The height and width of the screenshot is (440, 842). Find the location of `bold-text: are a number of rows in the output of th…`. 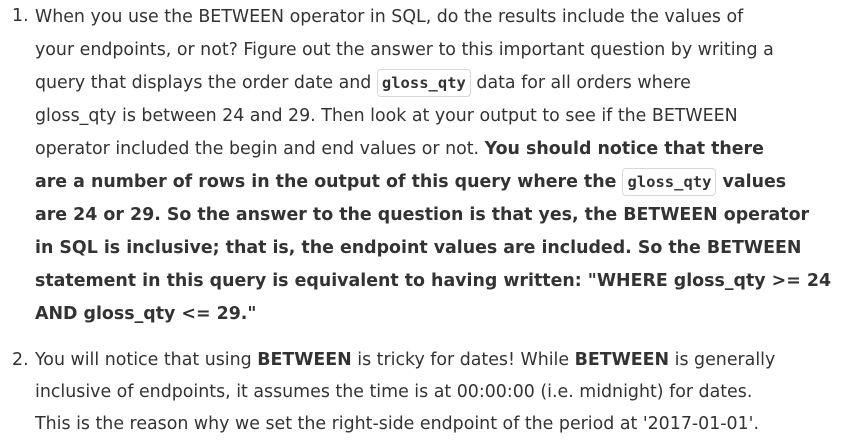

bold-text: are a number of rows in the output of th… is located at coordinates (329, 182).